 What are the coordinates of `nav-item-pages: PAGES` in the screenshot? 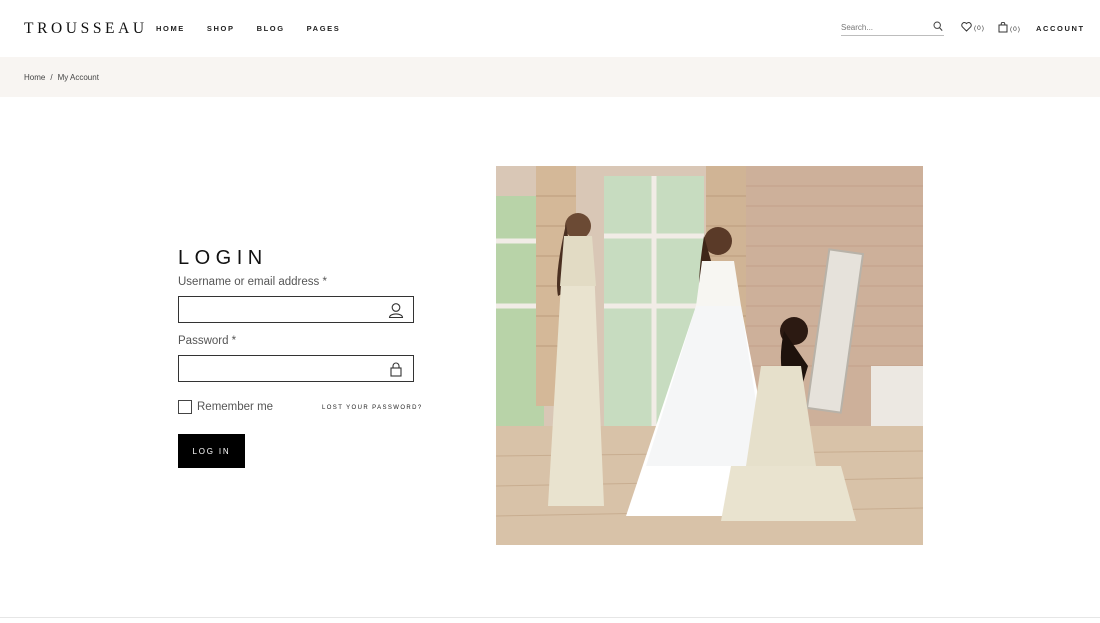 It's located at (324, 28).